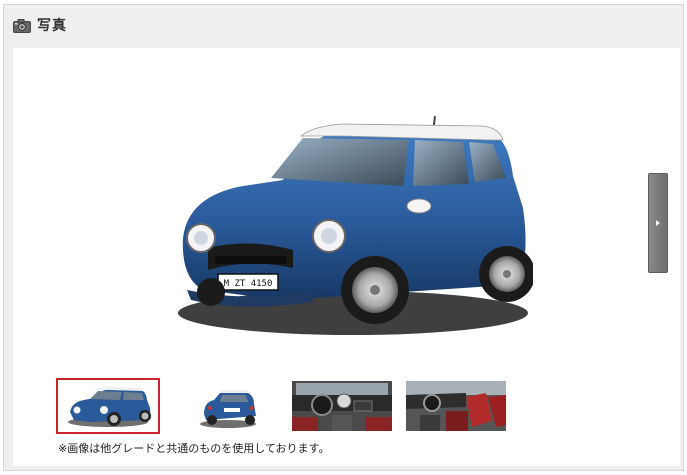  What do you see at coordinates (226, 406) in the screenshot?
I see `thumbnail-exterior-rear` at bounding box center [226, 406].